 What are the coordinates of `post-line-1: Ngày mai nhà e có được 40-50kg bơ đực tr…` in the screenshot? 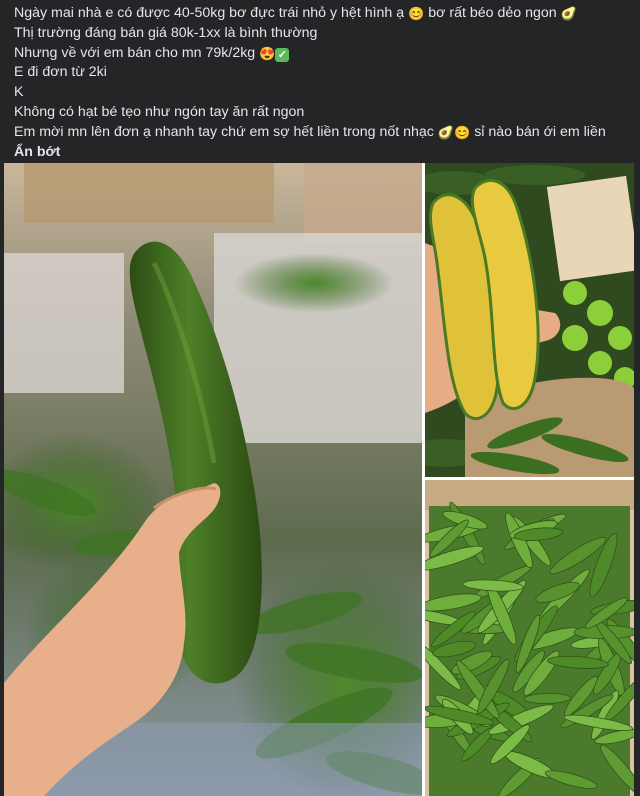 It's located at (320, 14).